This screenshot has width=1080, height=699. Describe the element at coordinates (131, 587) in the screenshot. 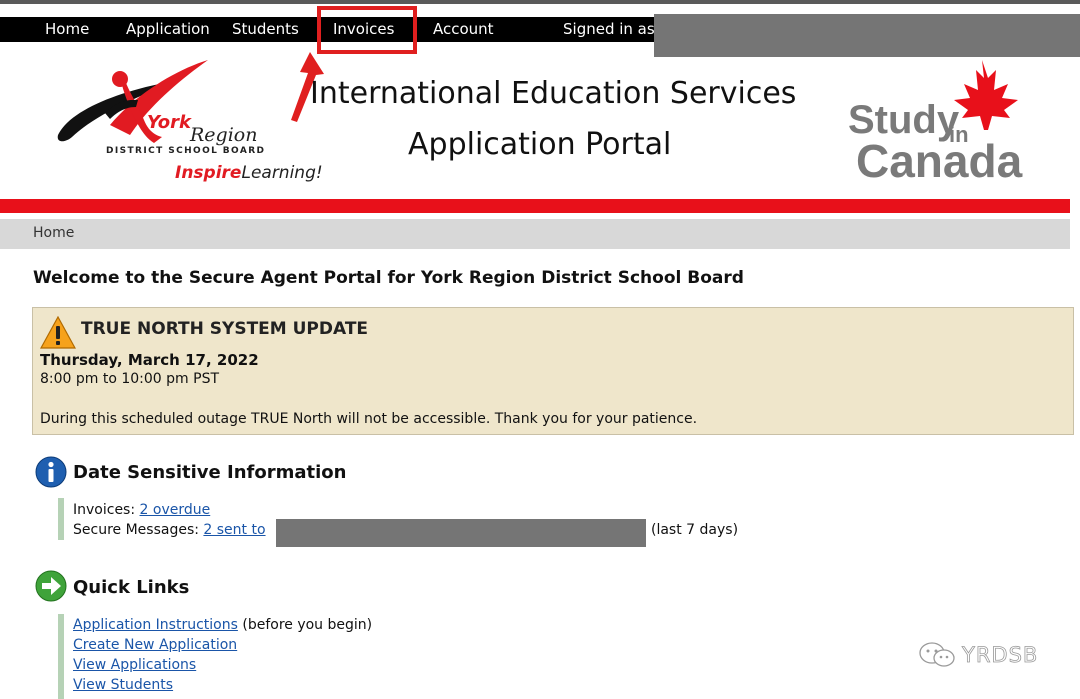

I see `quick-links-heading: Quick Links` at that location.